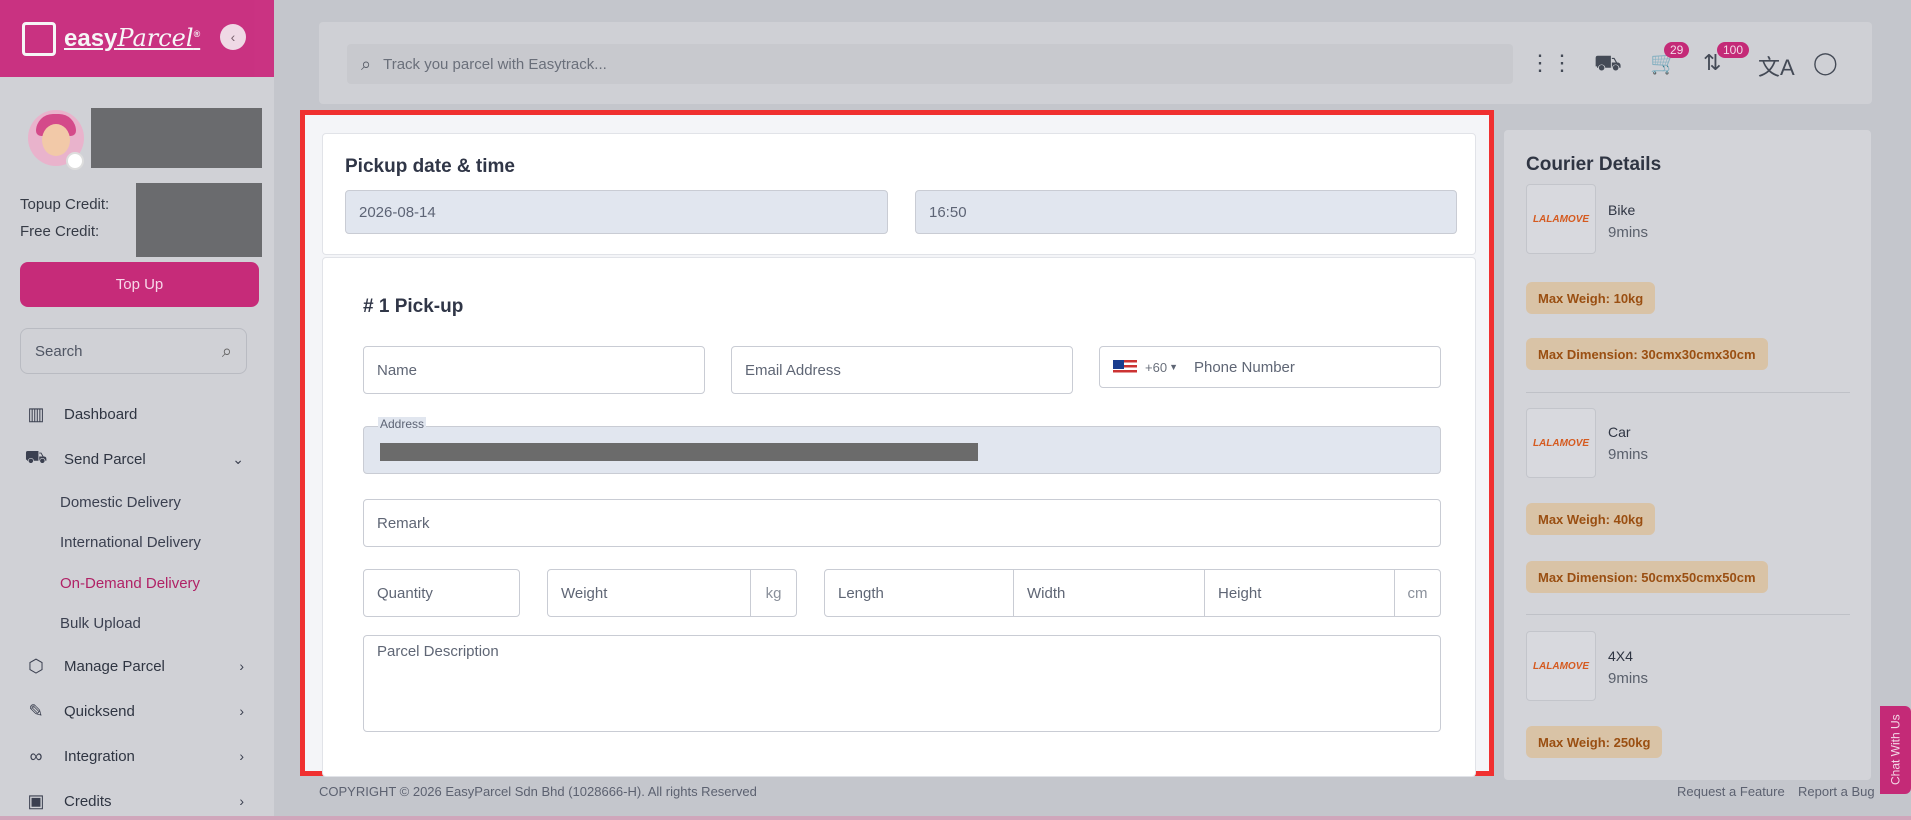 This screenshot has height=820, width=1911. What do you see at coordinates (1322, 593) in the screenshot?
I see `height-field: Height cm` at bounding box center [1322, 593].